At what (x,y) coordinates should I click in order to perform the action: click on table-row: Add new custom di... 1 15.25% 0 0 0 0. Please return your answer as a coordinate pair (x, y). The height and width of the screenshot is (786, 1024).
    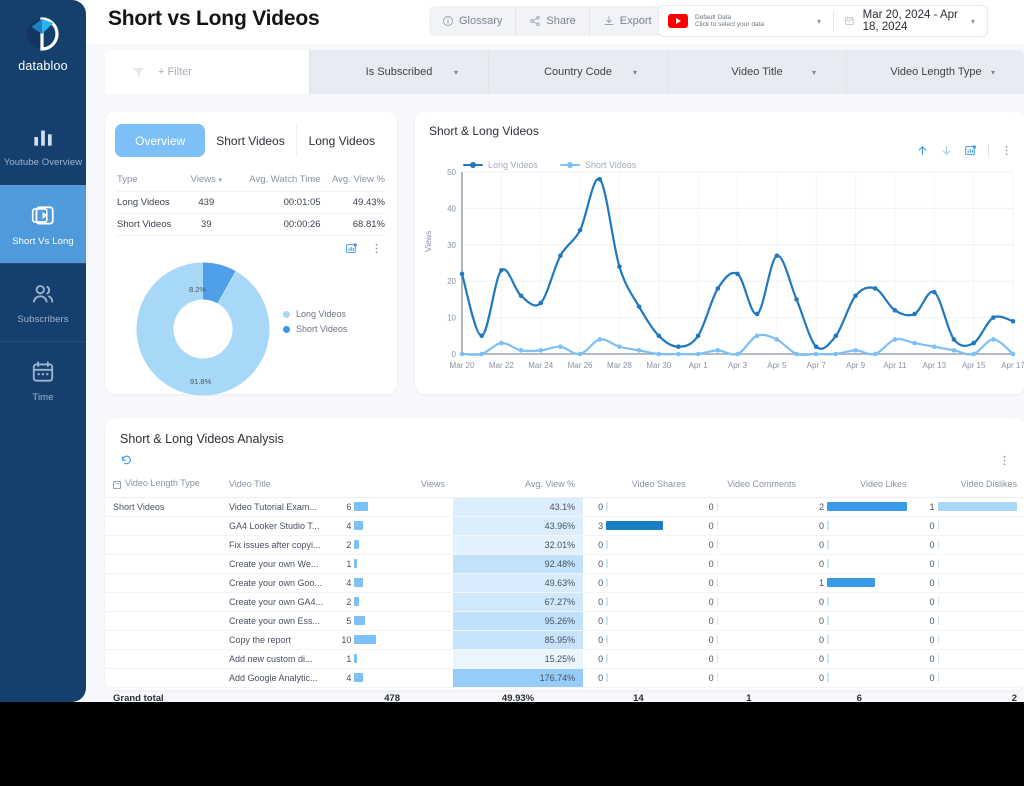
    Looking at the image, I should click on (564, 659).